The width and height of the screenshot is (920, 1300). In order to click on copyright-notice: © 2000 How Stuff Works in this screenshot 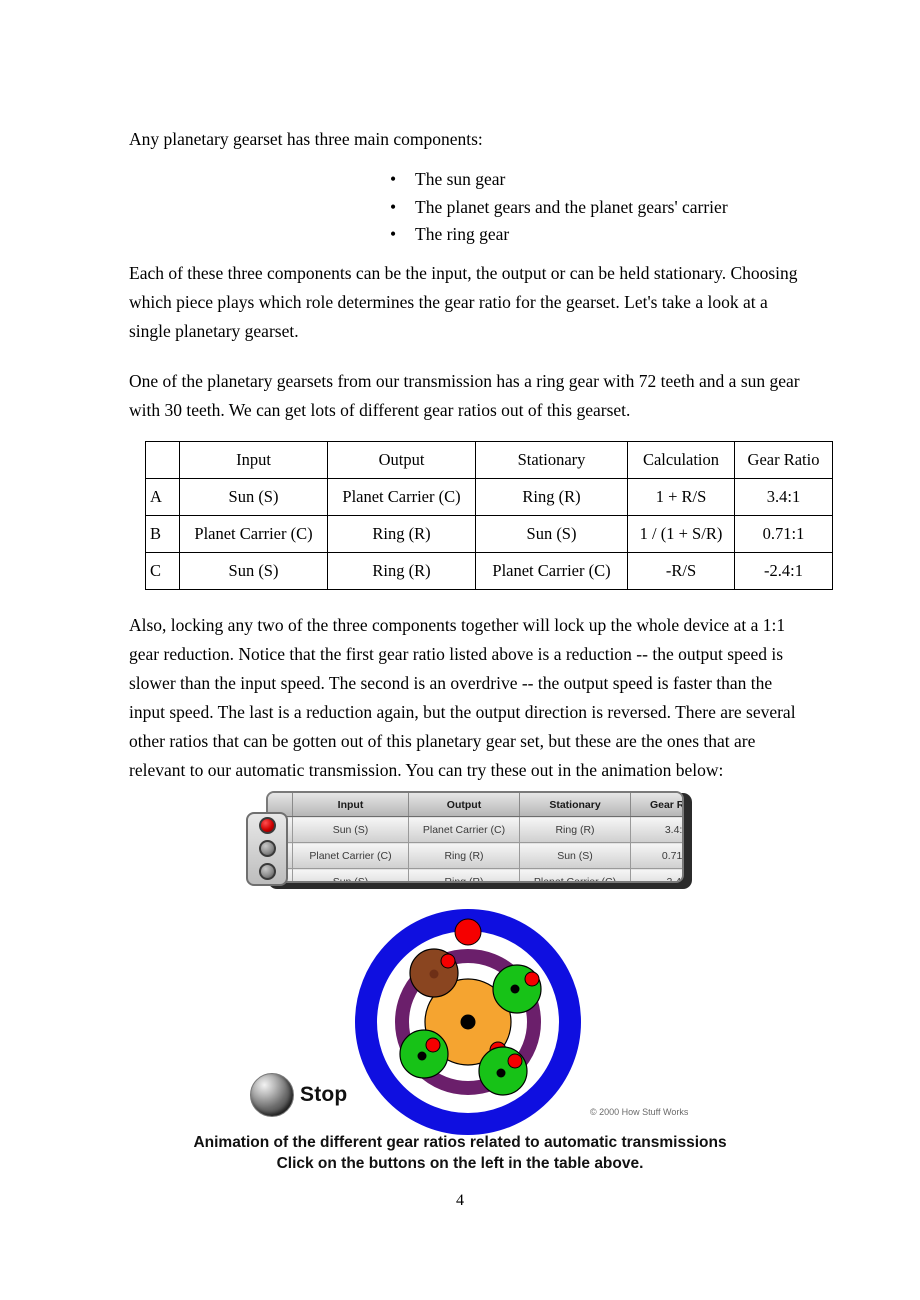, I will do `click(639, 1112)`.